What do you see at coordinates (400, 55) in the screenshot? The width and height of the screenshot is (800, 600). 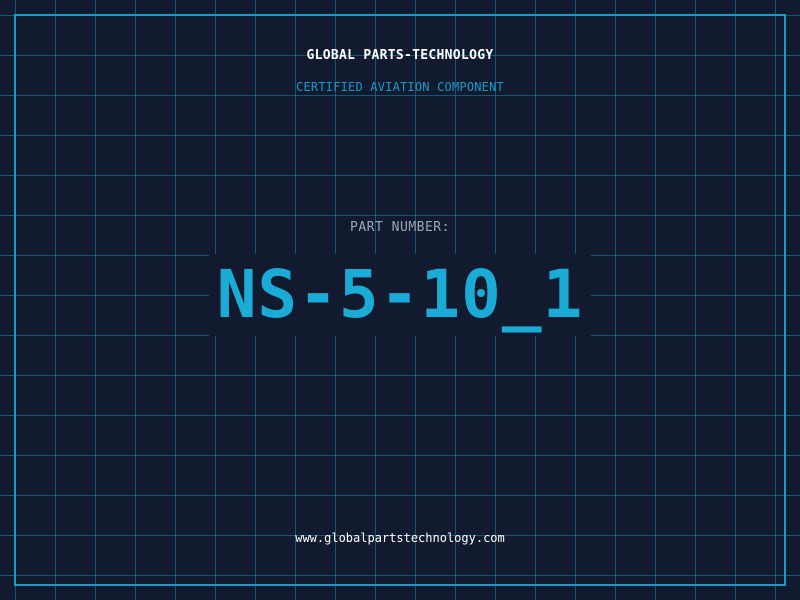 I see `company-name: GLOBAL PARTS-TECHNOLOGY` at bounding box center [400, 55].